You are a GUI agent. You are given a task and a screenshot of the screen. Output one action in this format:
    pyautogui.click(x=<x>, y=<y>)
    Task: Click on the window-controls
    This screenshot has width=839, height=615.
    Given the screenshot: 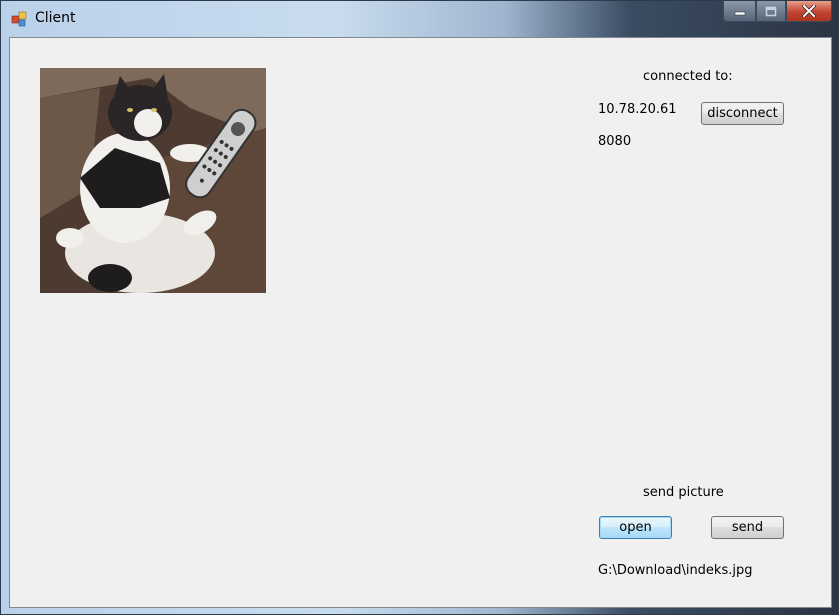 What is the action you would take?
    pyautogui.click(x=777, y=12)
    